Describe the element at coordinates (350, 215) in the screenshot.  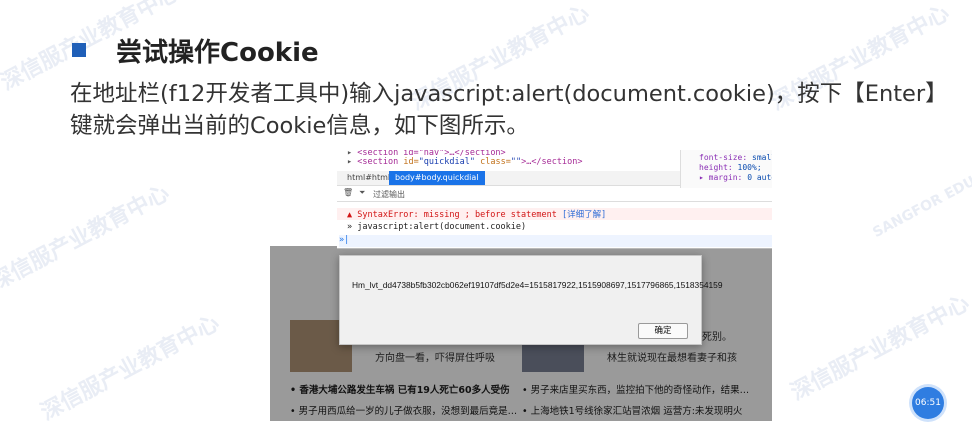
I see `warning-icon: ▲` at that location.